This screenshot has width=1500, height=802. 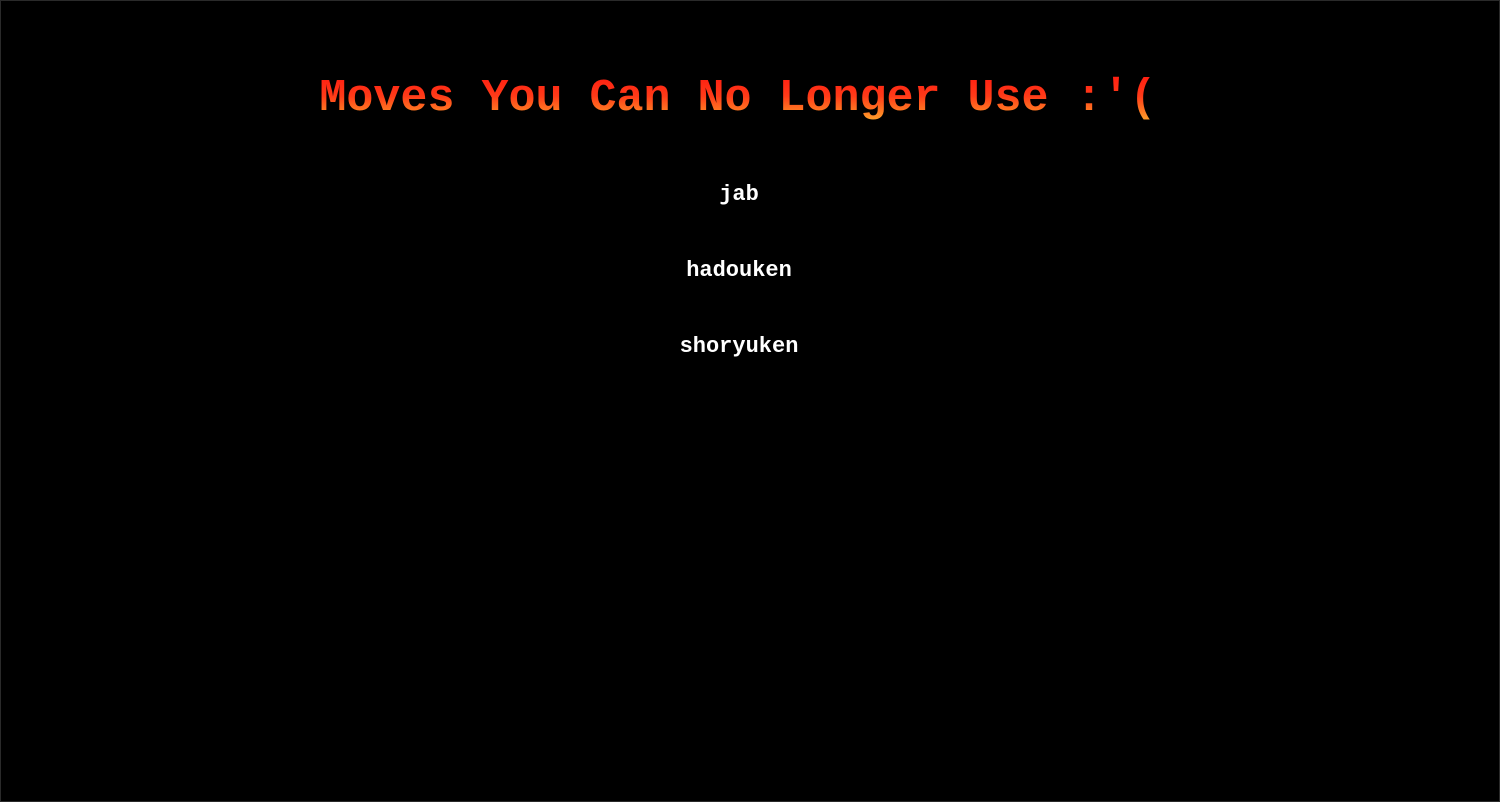 I want to click on list-item-move: jab, so click(x=739, y=194).